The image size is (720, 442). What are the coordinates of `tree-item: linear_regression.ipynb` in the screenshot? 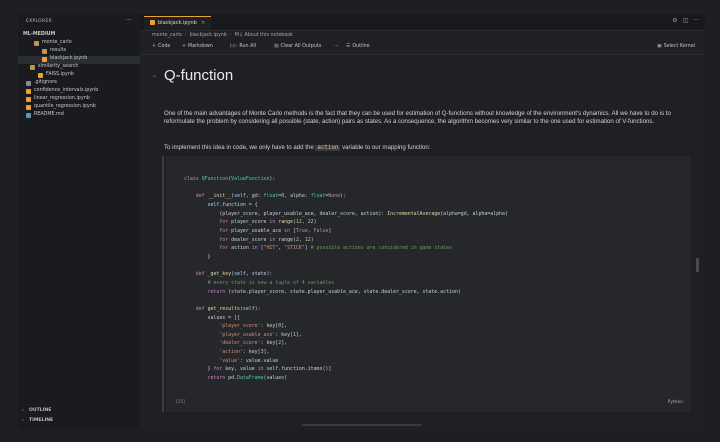 It's located at (79, 100).